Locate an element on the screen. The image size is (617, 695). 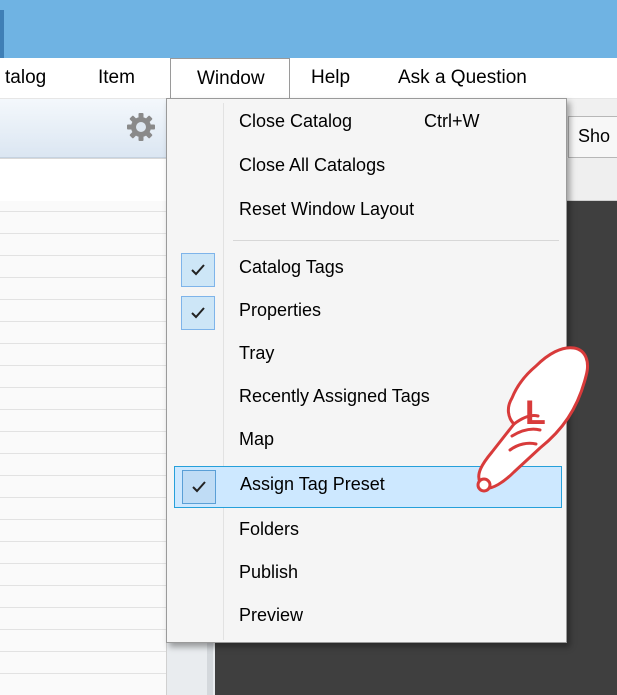
menu-label: Reset Window Layout is located at coordinates (327, 209).